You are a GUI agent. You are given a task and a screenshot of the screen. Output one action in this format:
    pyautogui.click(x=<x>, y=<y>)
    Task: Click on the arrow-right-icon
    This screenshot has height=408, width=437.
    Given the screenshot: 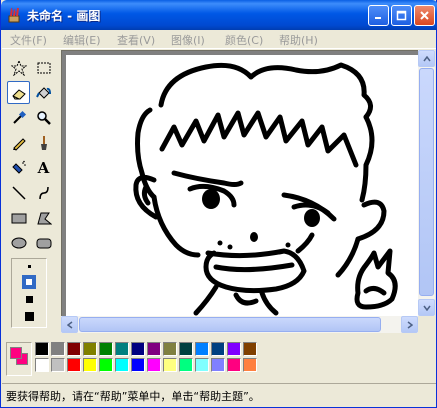 What is the action you would take?
    pyautogui.click(x=410, y=324)
    